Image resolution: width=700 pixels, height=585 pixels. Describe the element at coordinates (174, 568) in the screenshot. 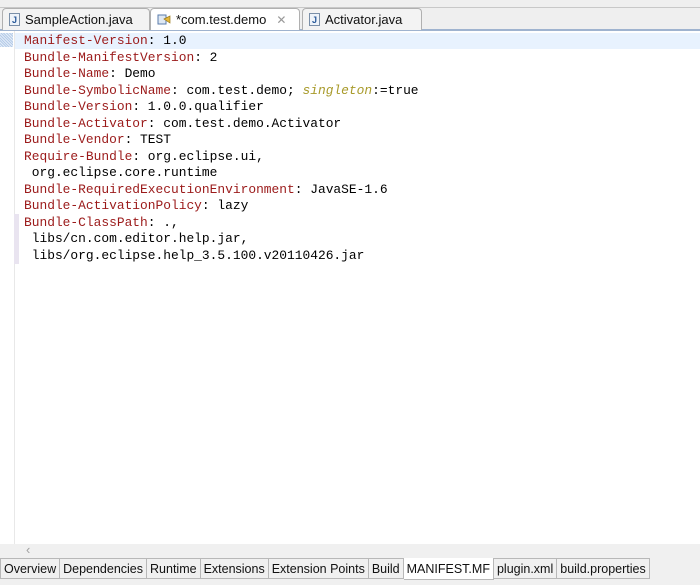

I see `tab-runtime: Runtime` at that location.